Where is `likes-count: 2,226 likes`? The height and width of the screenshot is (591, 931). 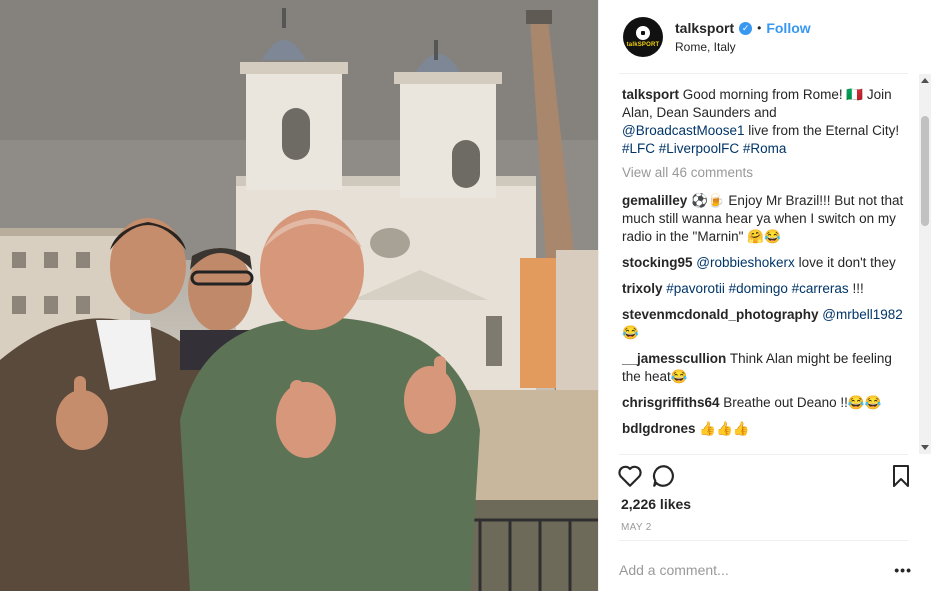
likes-count: 2,226 likes is located at coordinates (656, 504).